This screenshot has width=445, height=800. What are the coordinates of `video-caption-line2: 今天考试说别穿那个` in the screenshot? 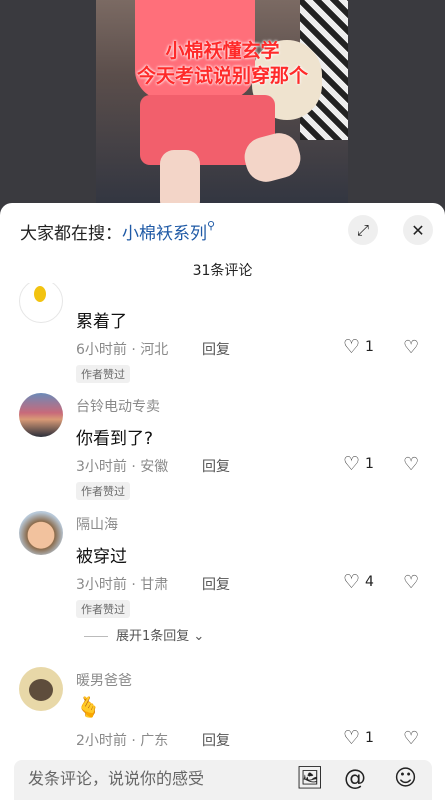 It's located at (222, 76).